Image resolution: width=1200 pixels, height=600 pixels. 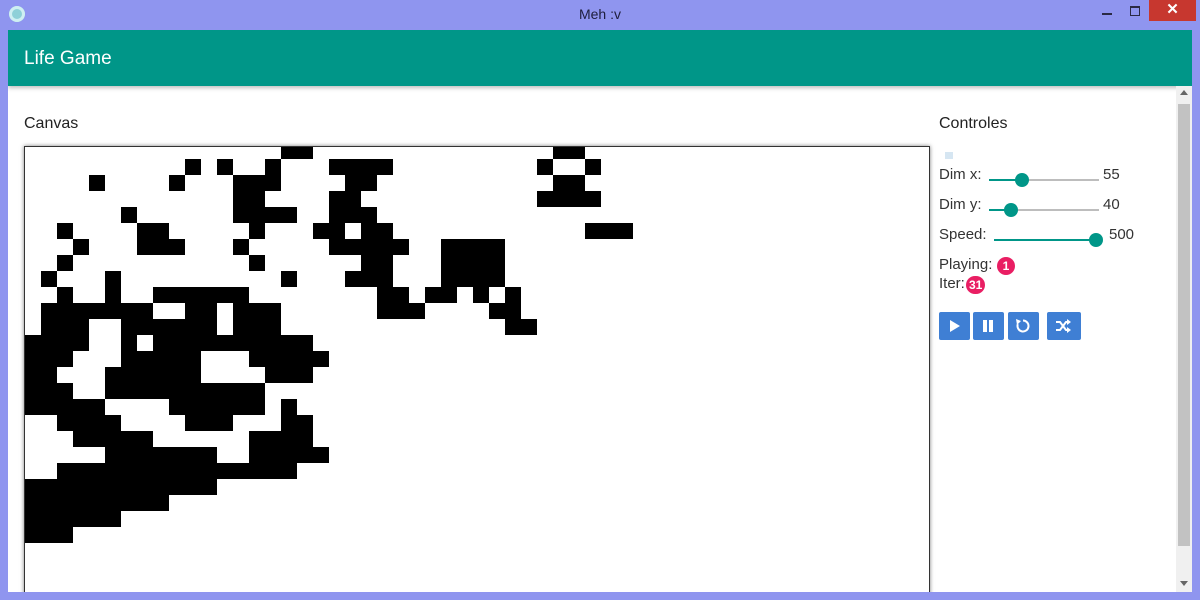 What do you see at coordinates (988, 326) in the screenshot?
I see `pause-button` at bounding box center [988, 326].